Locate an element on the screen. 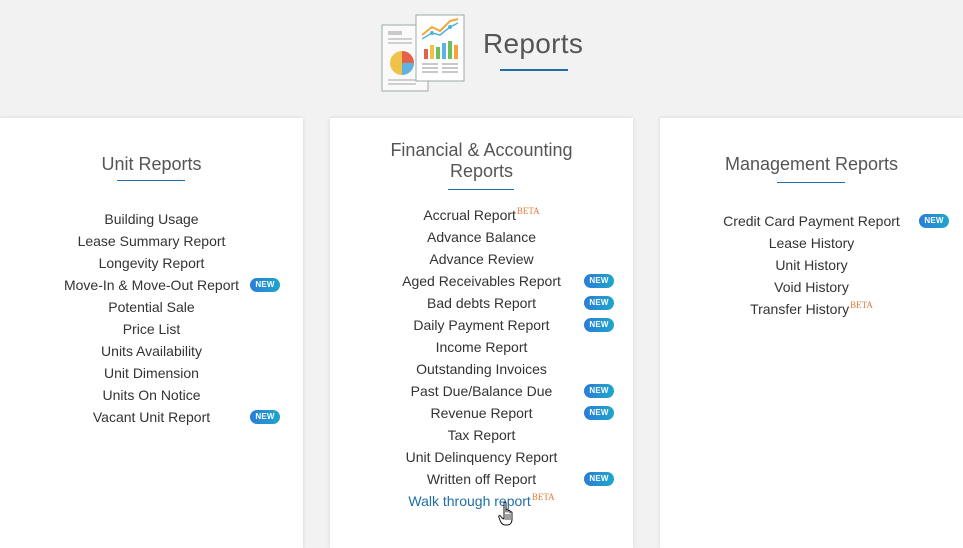  report-link: Transfer History is located at coordinates (799, 309).